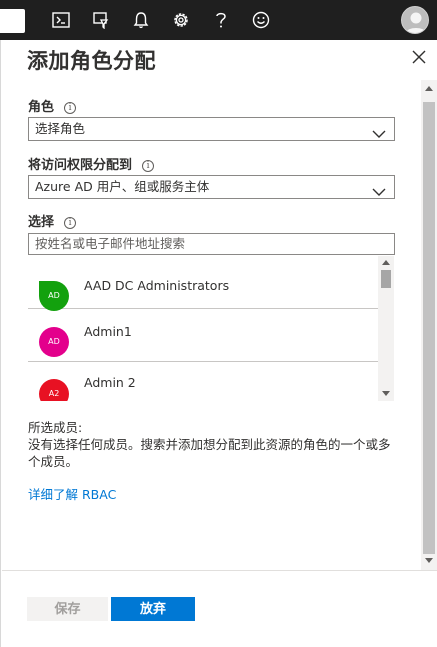 This screenshot has width=437, height=647. I want to click on role-select-value: 选择角色, so click(60, 128).